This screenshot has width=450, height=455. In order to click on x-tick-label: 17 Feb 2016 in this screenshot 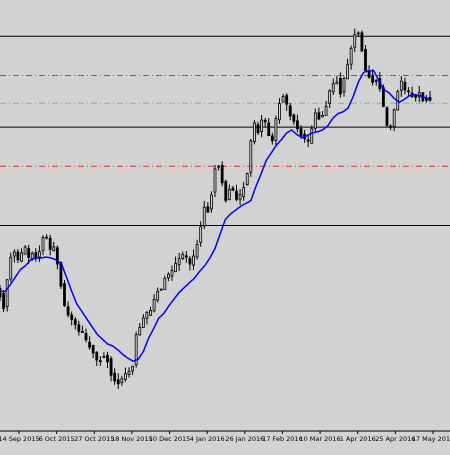, I will do `click(282, 439)`.